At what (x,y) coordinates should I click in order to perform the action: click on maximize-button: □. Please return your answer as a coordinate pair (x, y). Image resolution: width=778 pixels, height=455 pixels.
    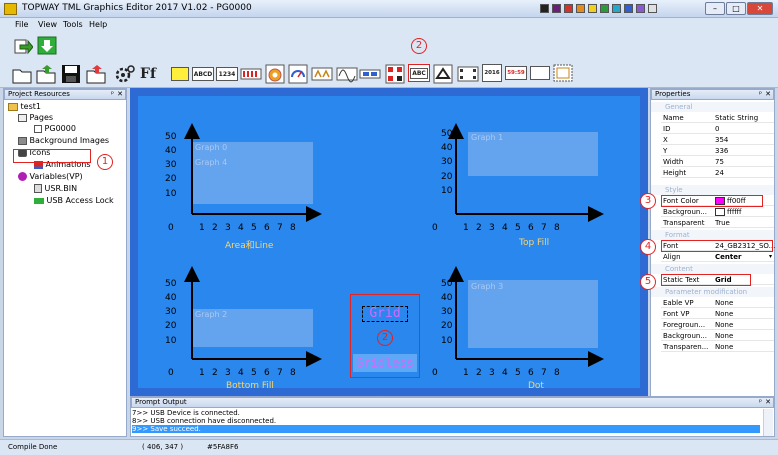
    Looking at the image, I should click on (736, 8).